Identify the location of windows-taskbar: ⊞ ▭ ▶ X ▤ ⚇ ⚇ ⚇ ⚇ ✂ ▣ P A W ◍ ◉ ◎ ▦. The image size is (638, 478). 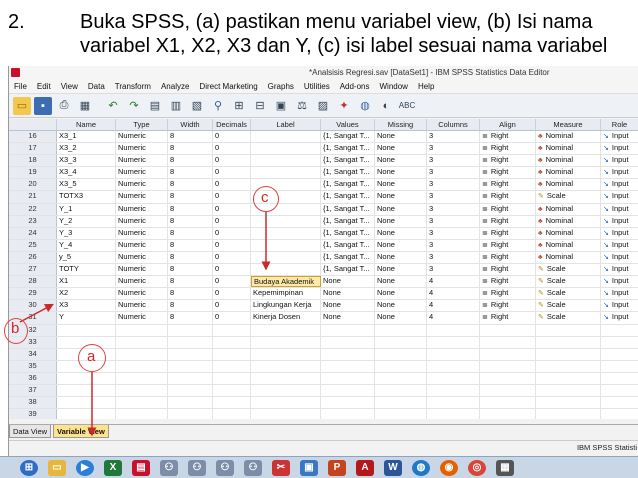
(319, 467).